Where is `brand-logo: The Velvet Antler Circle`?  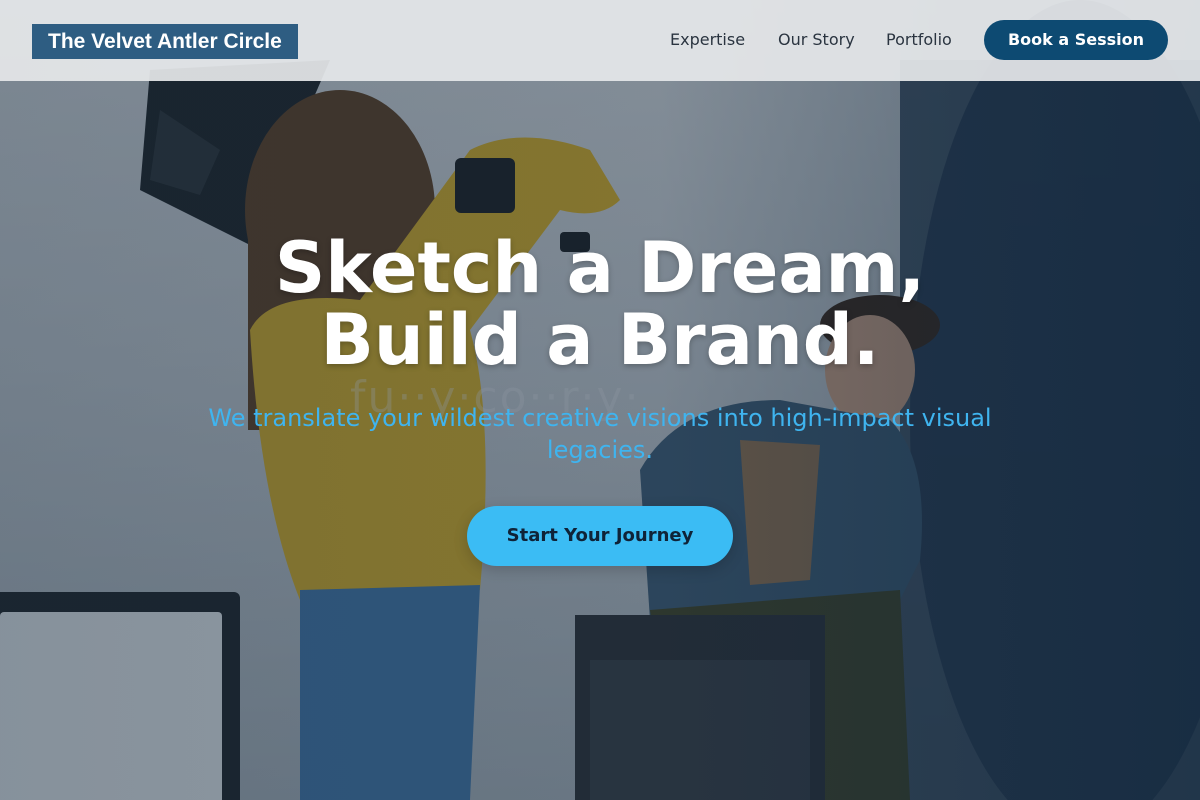 brand-logo: The Velvet Antler Circle is located at coordinates (165, 41).